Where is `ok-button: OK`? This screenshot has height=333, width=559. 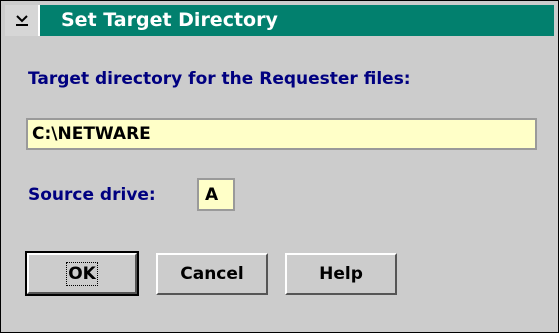
ok-button: OK is located at coordinates (82, 273).